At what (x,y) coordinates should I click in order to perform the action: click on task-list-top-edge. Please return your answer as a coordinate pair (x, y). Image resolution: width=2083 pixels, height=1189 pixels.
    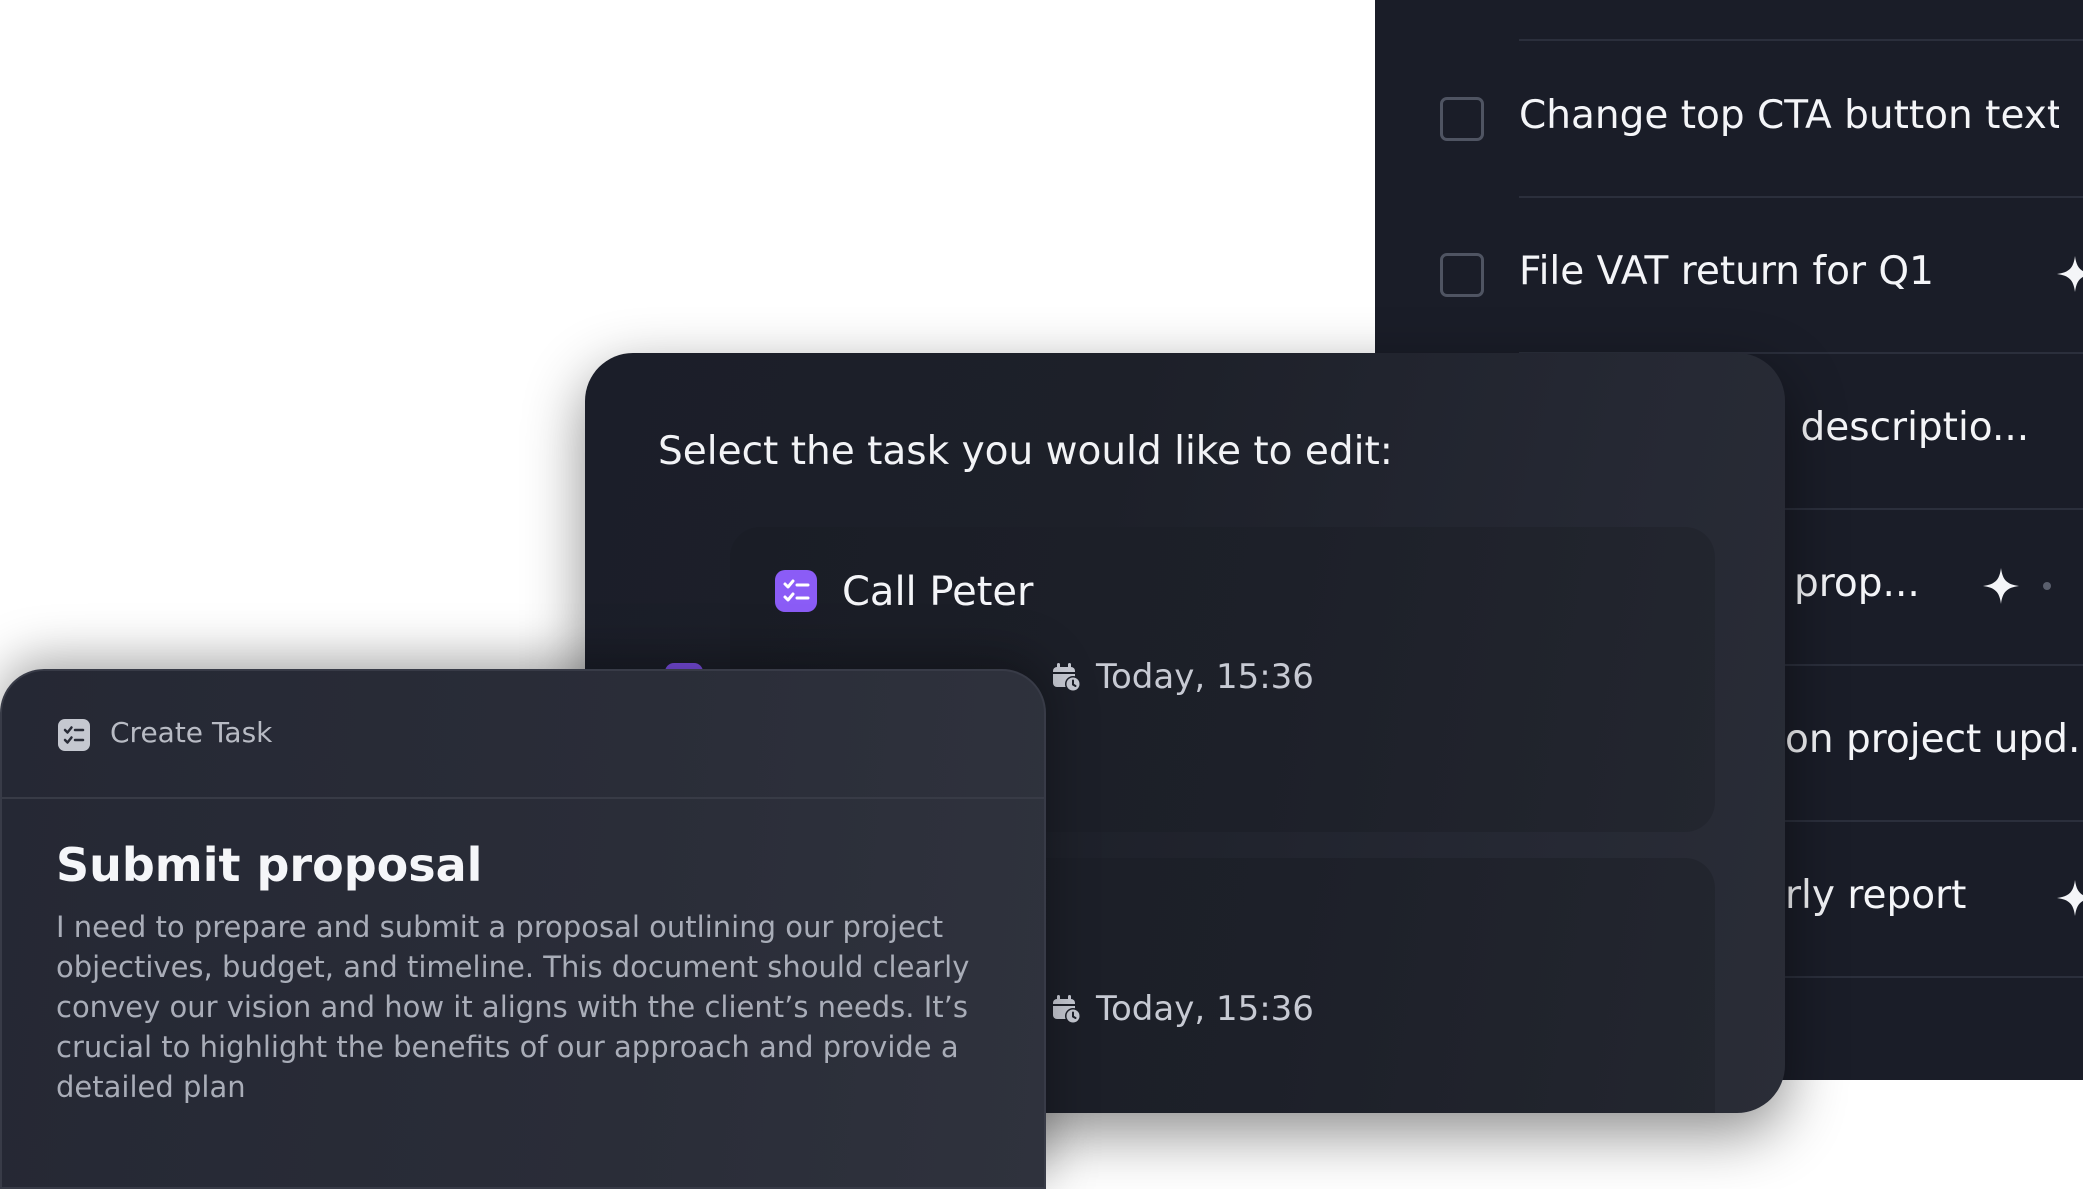
    Looking at the image, I should click on (1729, 21).